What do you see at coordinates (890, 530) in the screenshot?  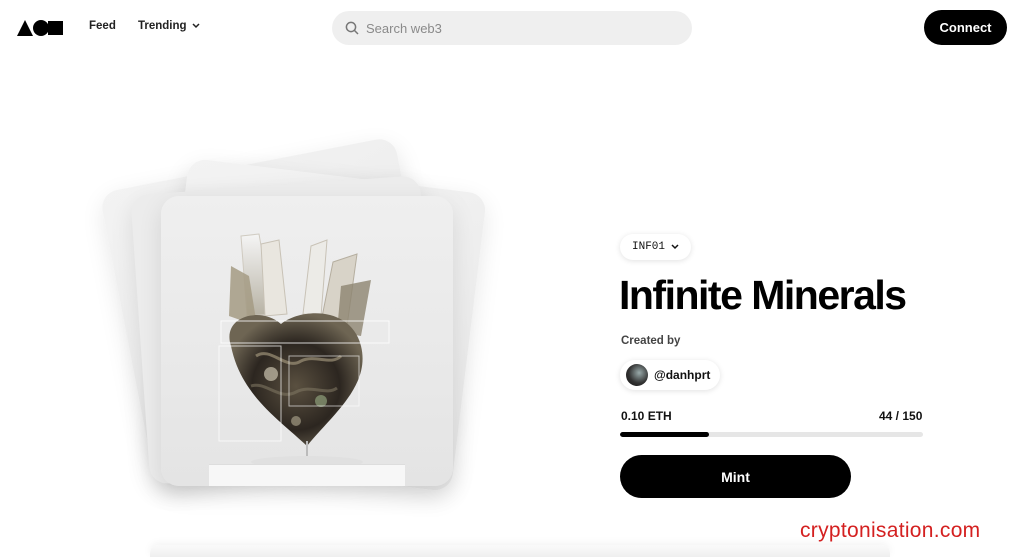 I see `watermark-text: cryptonisation.com` at bounding box center [890, 530].